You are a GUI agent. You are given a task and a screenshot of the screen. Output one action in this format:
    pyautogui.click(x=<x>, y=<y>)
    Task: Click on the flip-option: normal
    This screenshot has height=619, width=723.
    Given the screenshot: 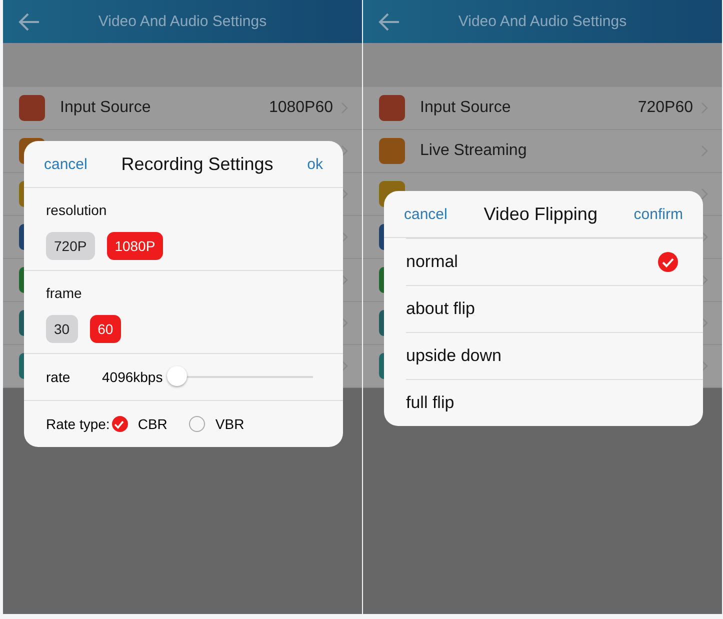 What is the action you would take?
    pyautogui.click(x=554, y=261)
    